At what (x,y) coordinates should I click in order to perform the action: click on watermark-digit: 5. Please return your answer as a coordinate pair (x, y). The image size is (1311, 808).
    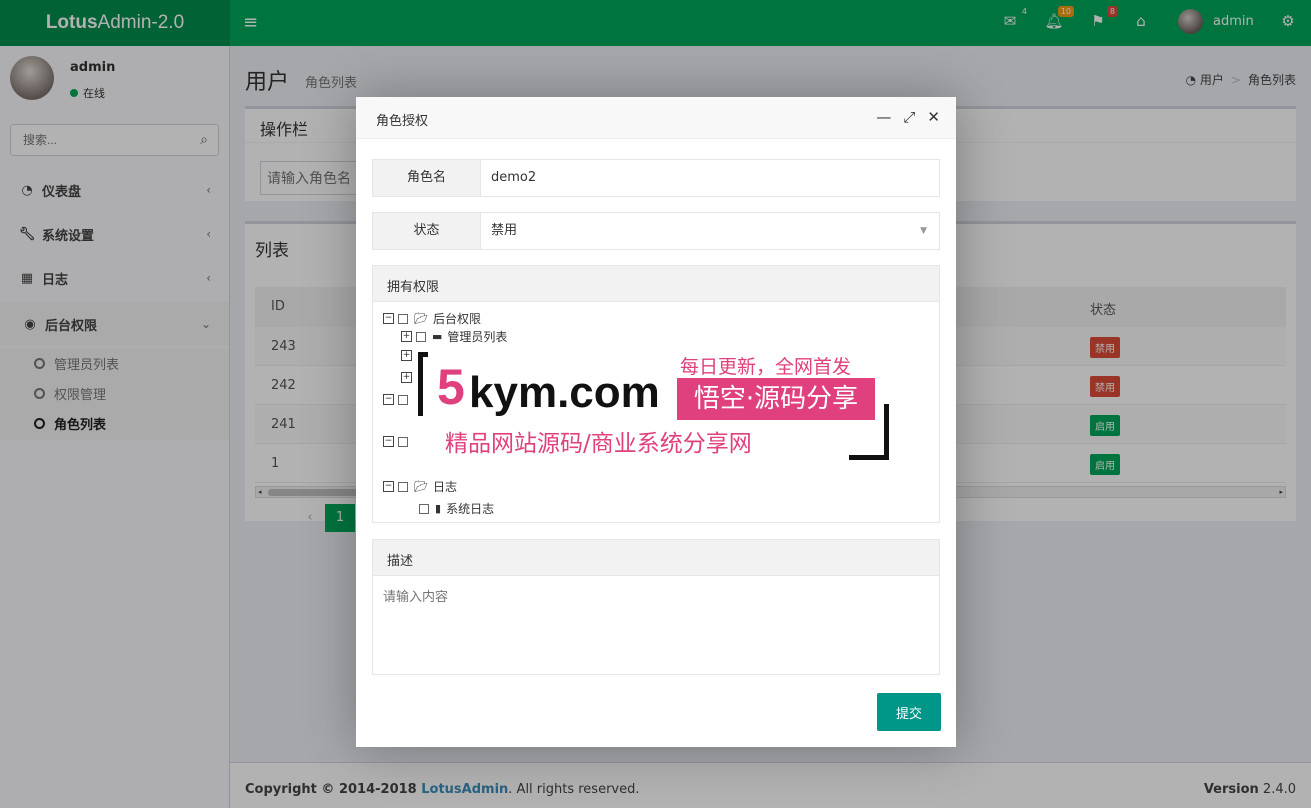
    Looking at the image, I should click on (451, 387).